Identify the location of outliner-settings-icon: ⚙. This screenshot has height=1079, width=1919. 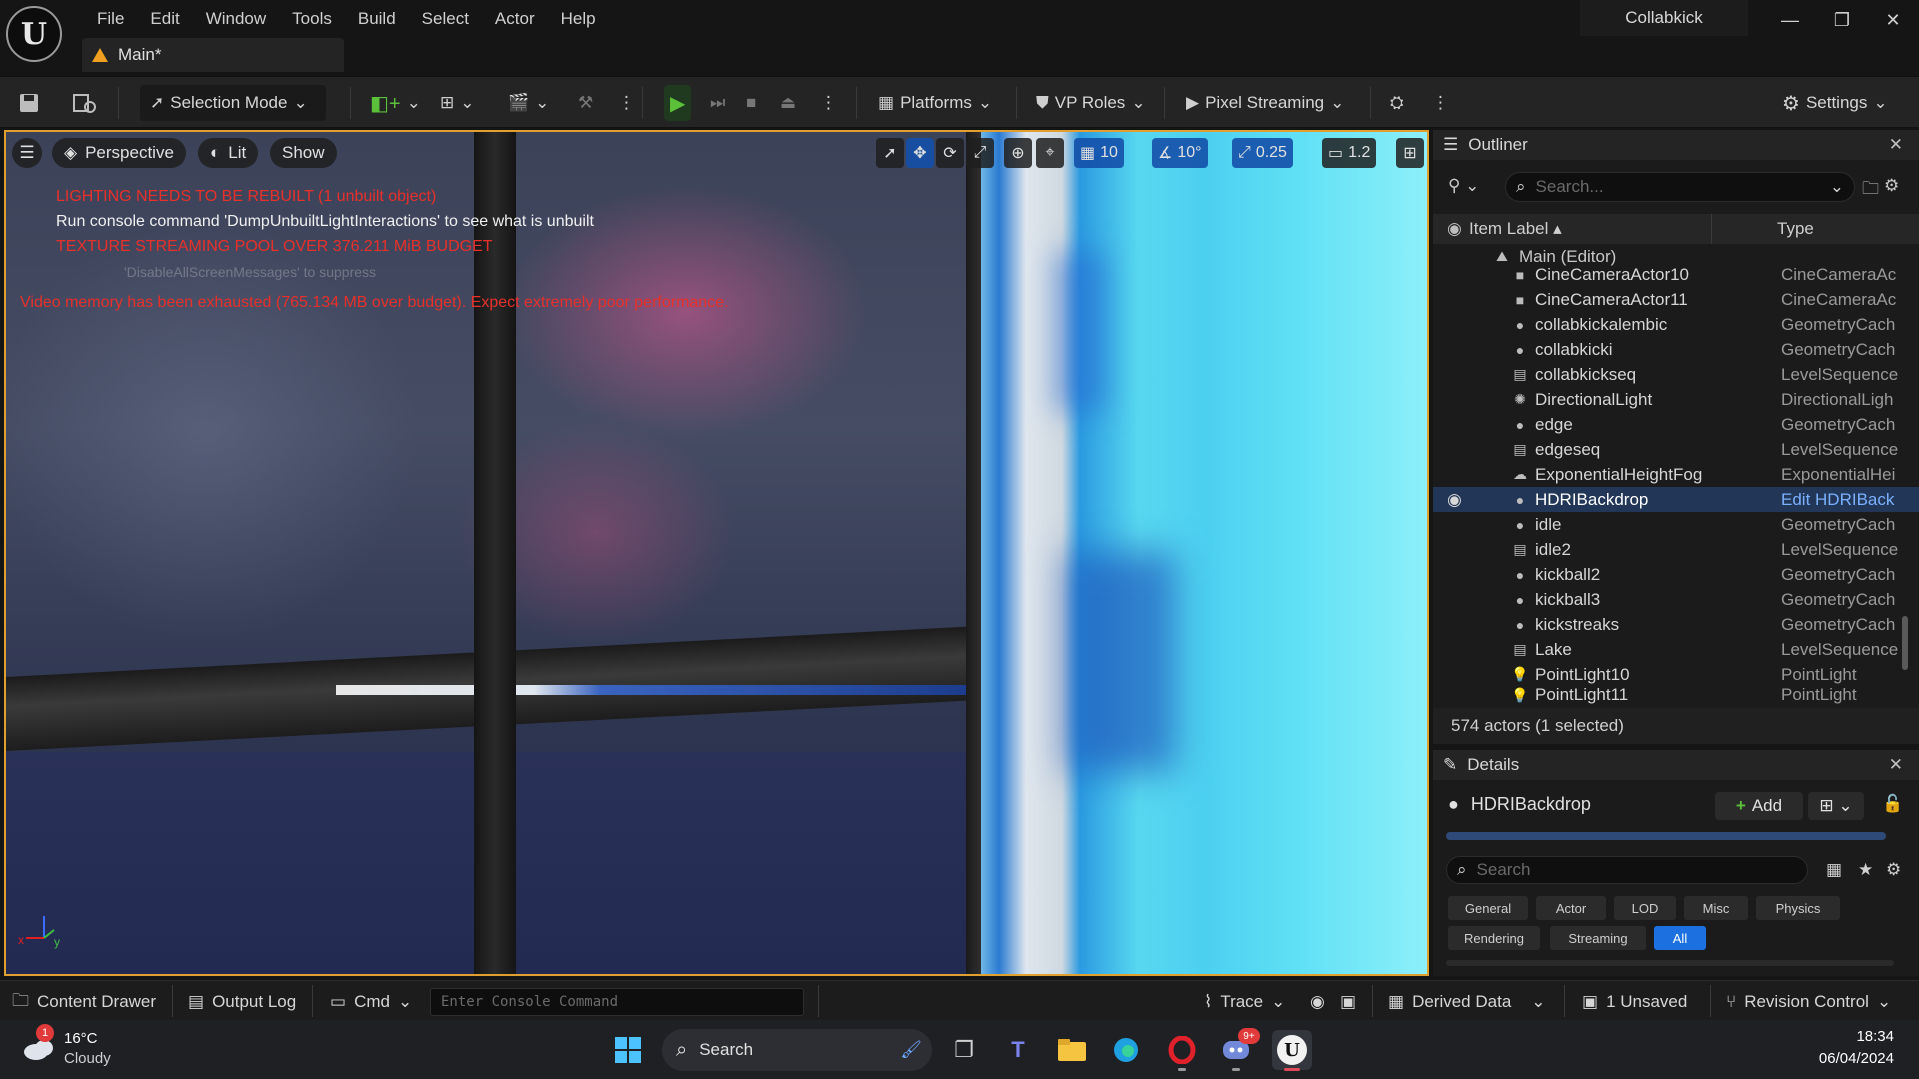
(1891, 186).